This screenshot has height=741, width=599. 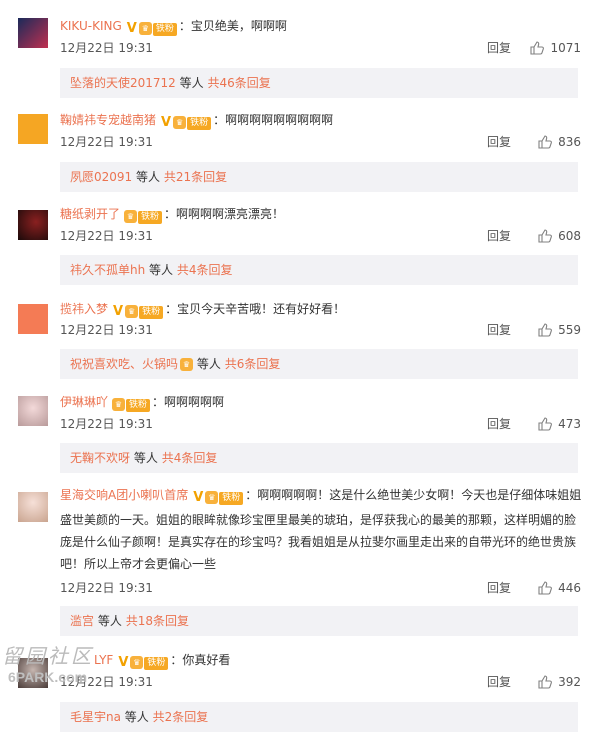 I want to click on username-link: 星海交响A团小喇叭首席, so click(x=124, y=495).